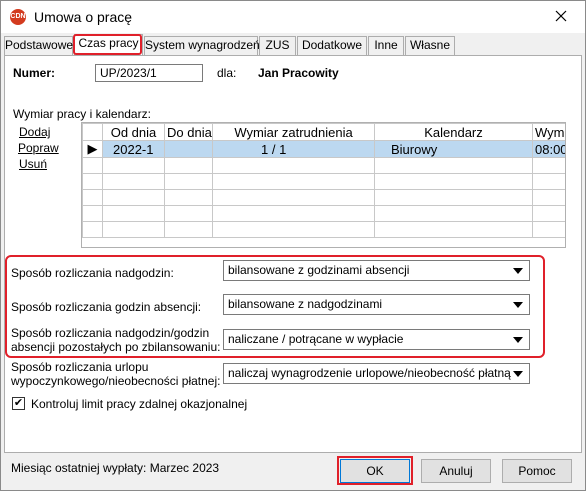 This screenshot has height=491, width=586. I want to click on overtime-value: bilansowane z godzinami absencji, so click(319, 270).